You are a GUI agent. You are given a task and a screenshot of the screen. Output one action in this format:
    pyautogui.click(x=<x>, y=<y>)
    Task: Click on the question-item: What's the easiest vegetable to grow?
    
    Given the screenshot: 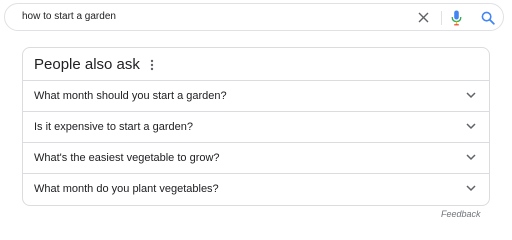 What is the action you would take?
    pyautogui.click(x=256, y=157)
    